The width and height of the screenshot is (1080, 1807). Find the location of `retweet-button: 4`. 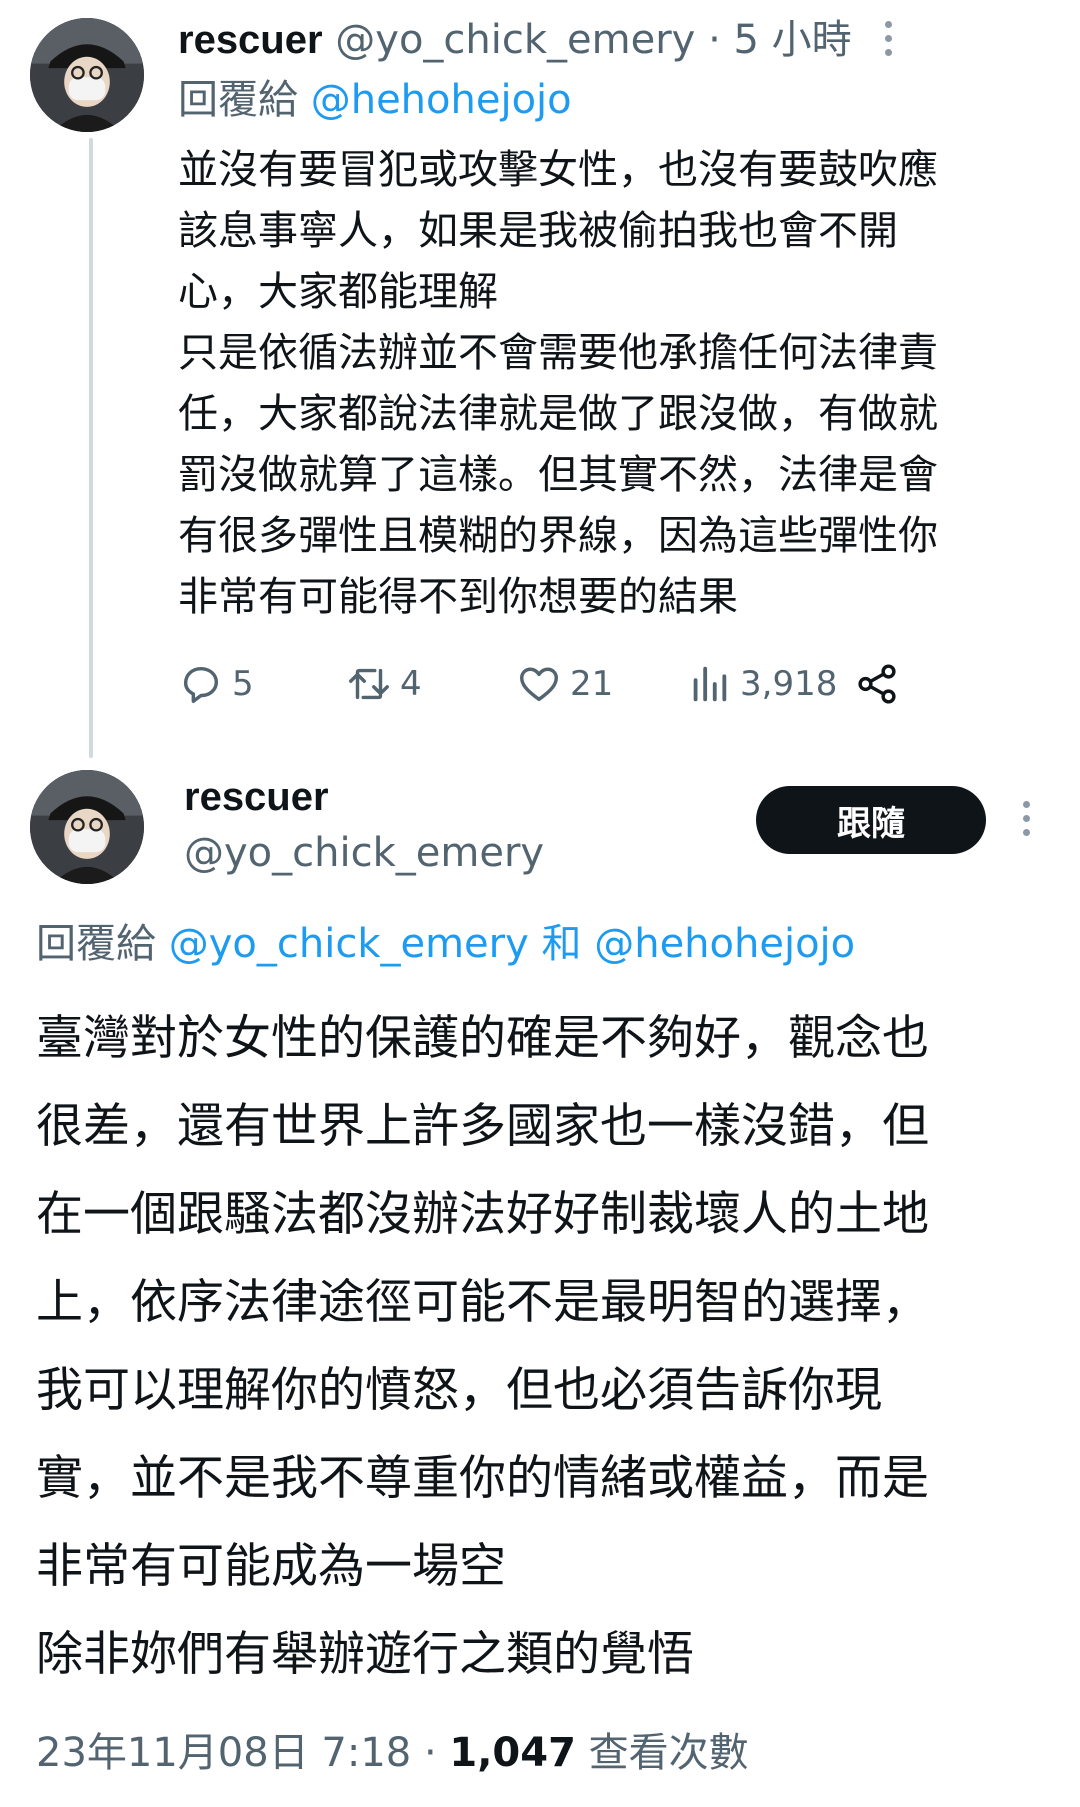

retweet-button: 4 is located at coordinates (384, 684).